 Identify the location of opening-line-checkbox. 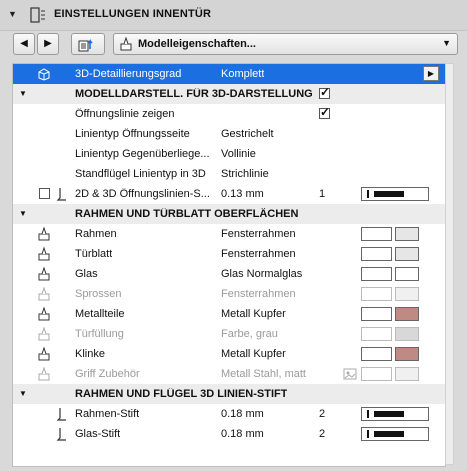
(324, 112).